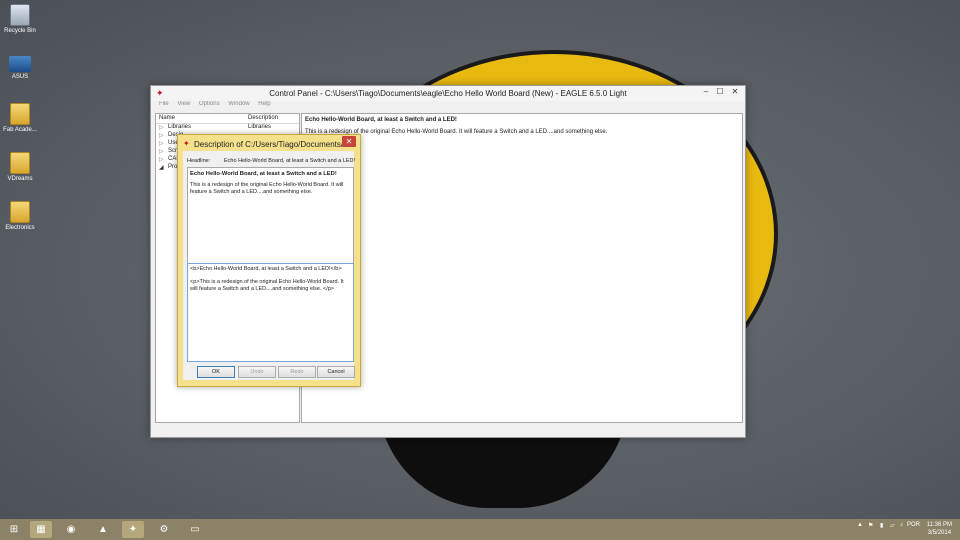  What do you see at coordinates (706, 91) in the screenshot?
I see `minimize-button: –` at bounding box center [706, 91].